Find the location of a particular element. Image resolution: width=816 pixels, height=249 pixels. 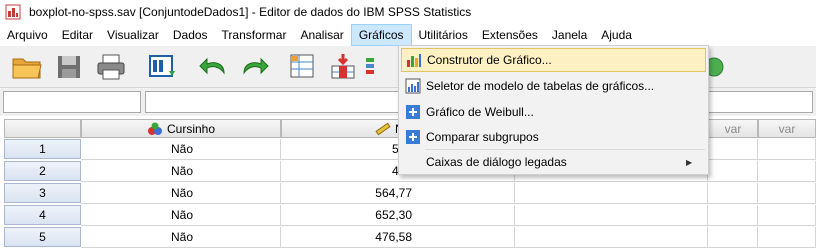

menu-item-legacy-dialogs: Caixas de diálogo legadas ▶ is located at coordinates (553, 162).